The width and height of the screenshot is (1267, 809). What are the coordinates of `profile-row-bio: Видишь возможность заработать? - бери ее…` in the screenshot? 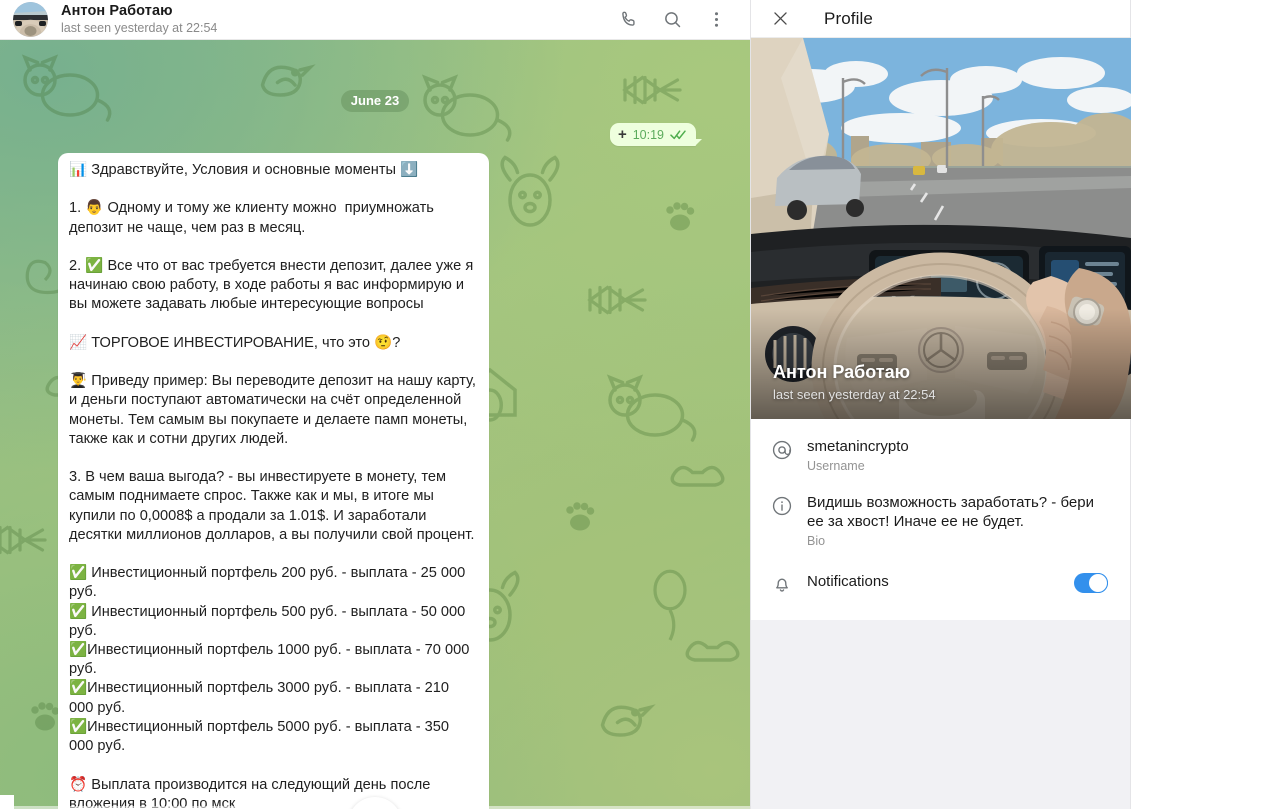 It's located at (940, 520).